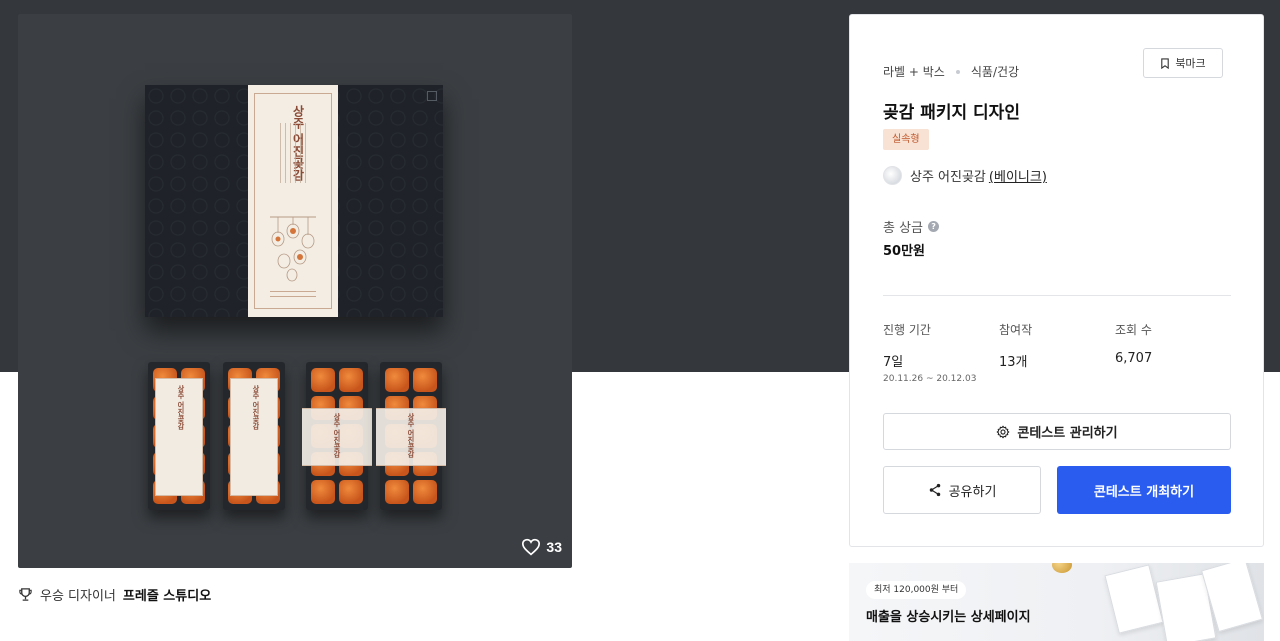 Image resolution: width=1280 pixels, height=641 pixels. What do you see at coordinates (1018, 175) in the screenshot?
I see `host-link: (베이니크)` at bounding box center [1018, 175].